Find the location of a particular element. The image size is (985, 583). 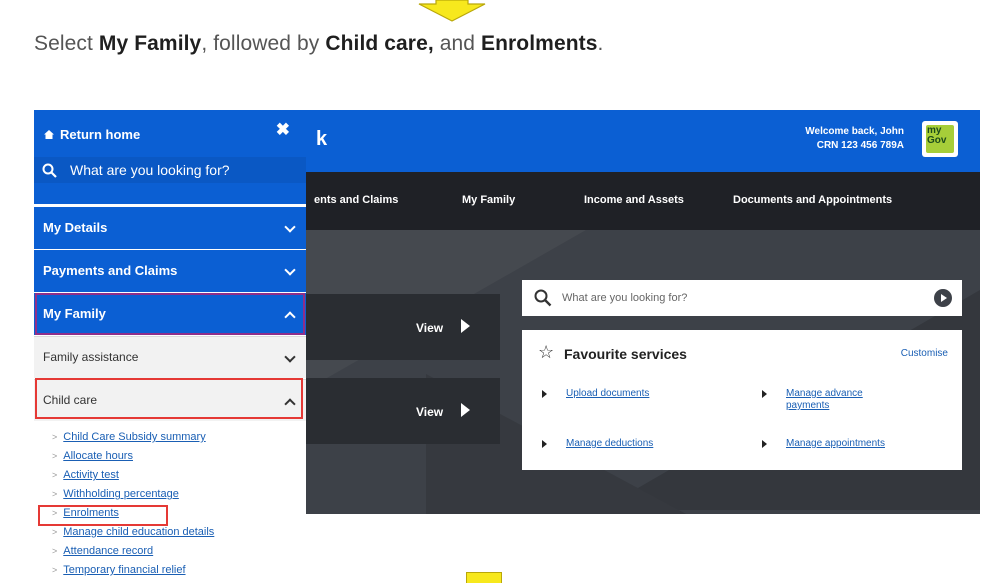

view-button-2: View is located at coordinates (403, 411).